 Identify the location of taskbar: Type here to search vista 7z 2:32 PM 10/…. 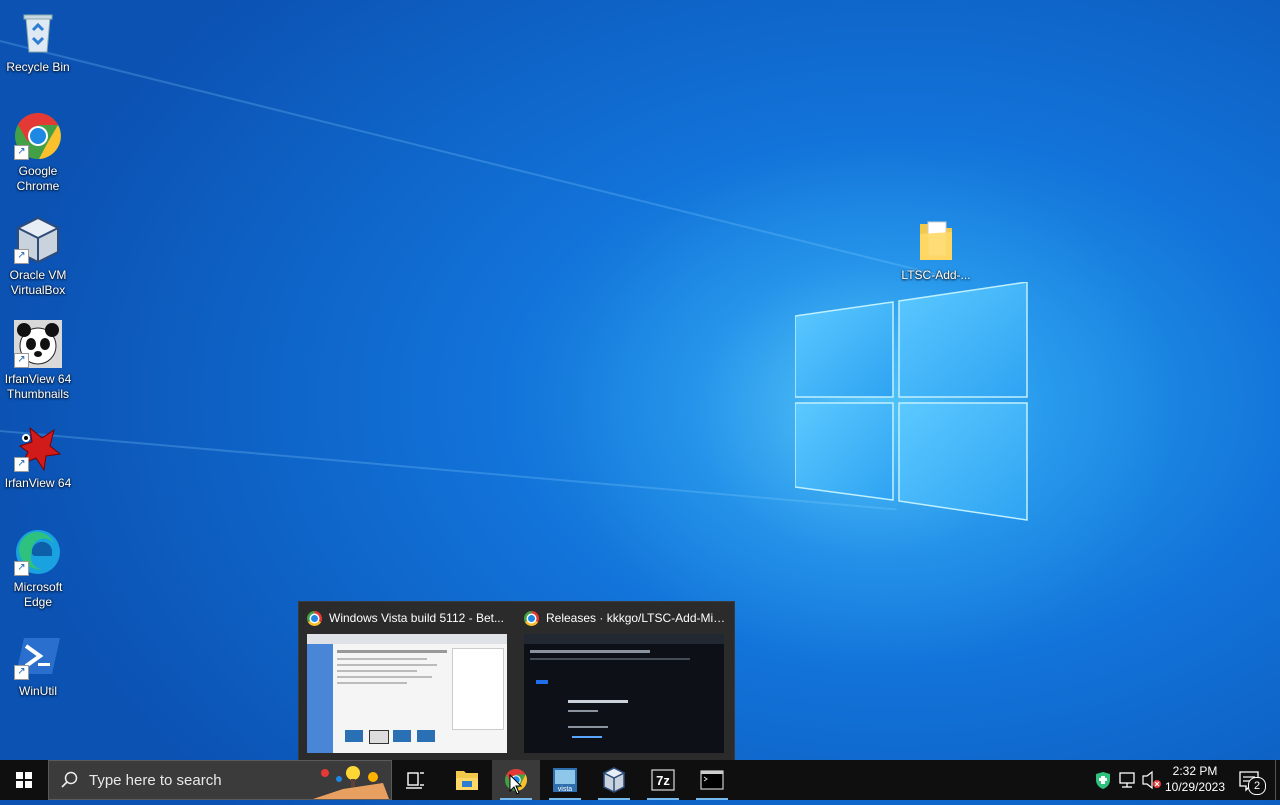
(640, 780).